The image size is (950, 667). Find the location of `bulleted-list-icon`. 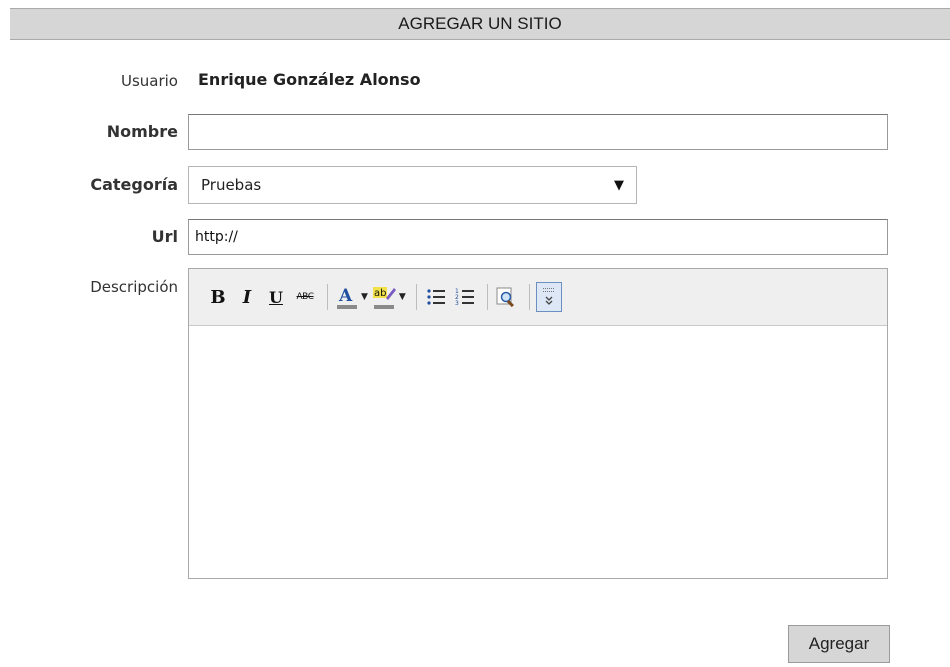

bulleted-list-icon is located at coordinates (436, 297).